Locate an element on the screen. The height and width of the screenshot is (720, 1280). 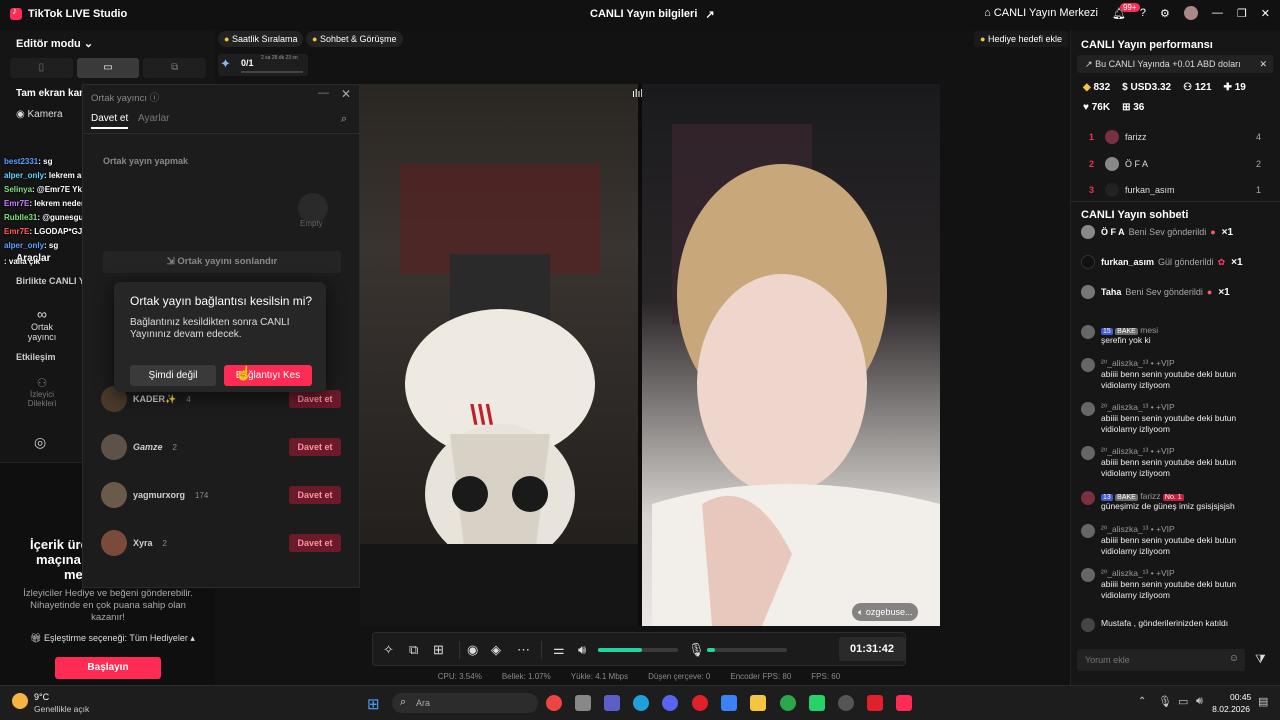
editor-mode-dropdown: Editör modu ⌄ is located at coordinates (54, 43).